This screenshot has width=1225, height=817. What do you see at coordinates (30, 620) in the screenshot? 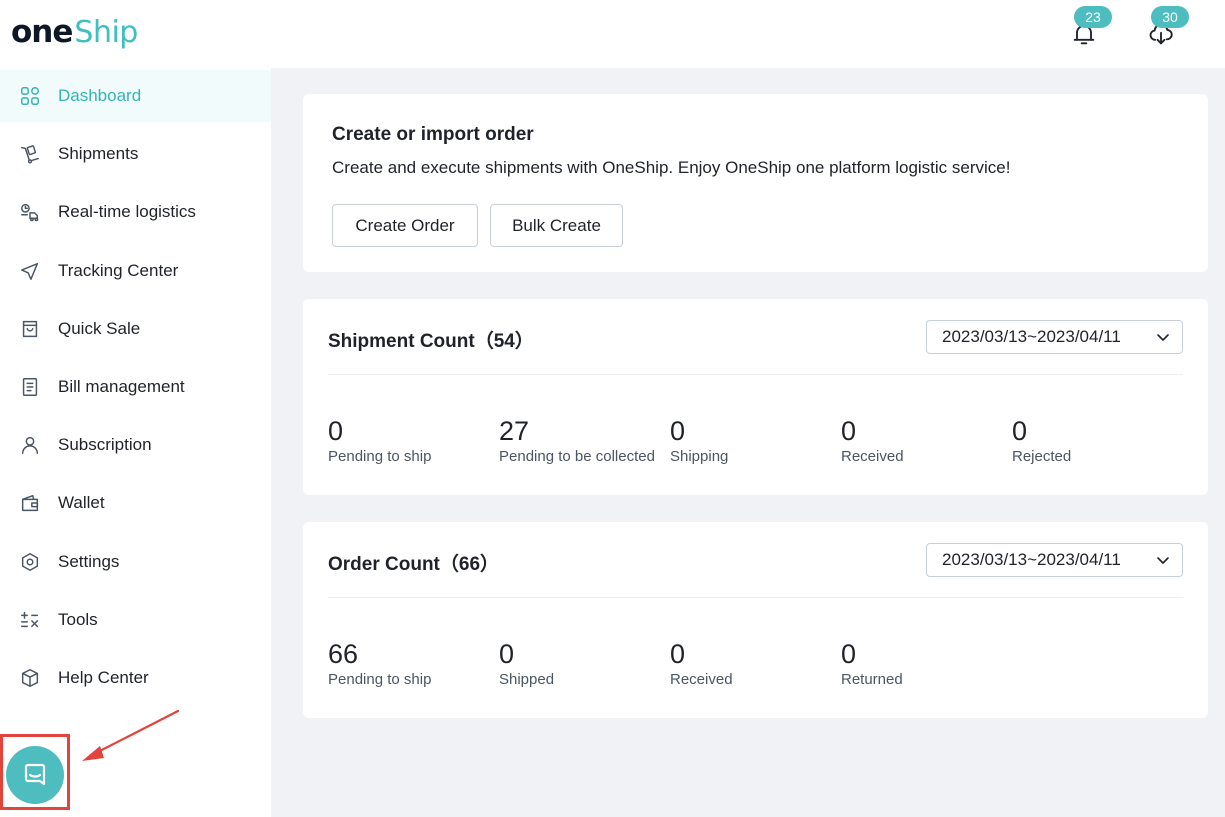
I see `calculator-icon` at bounding box center [30, 620].